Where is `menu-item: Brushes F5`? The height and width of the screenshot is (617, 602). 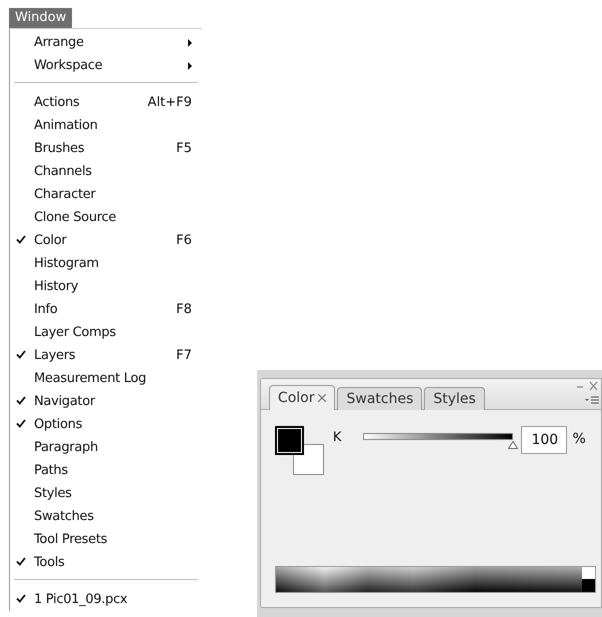 menu-item: Brushes F5 is located at coordinates (106, 148).